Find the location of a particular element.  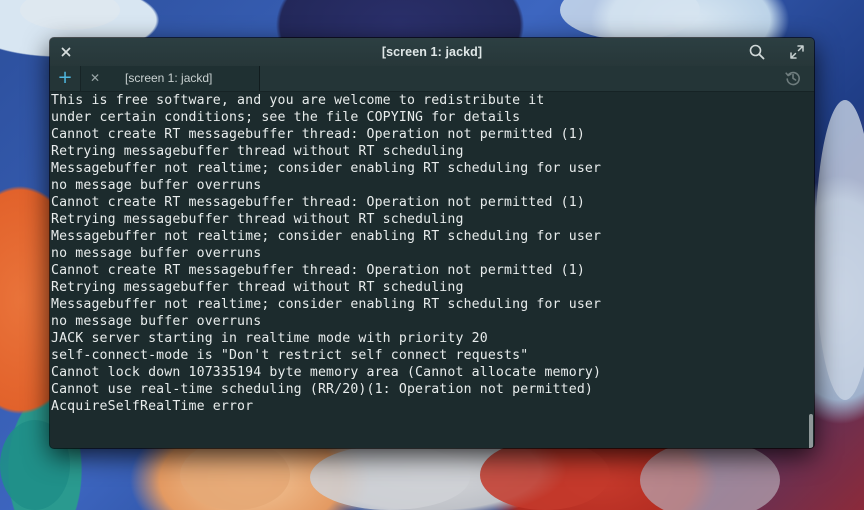

maximize-icon is located at coordinates (797, 52).